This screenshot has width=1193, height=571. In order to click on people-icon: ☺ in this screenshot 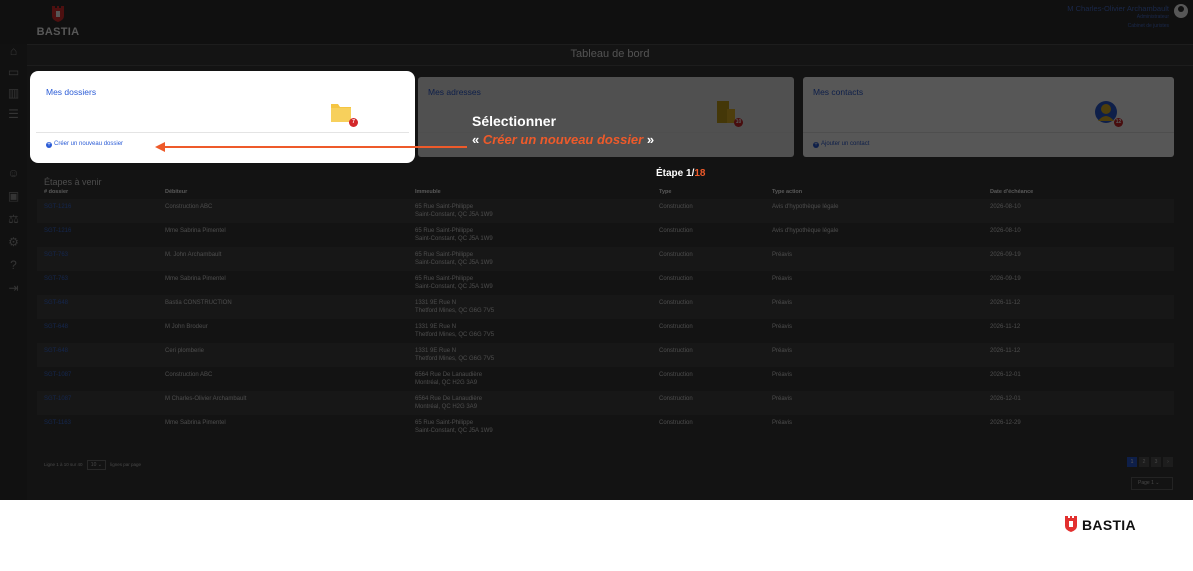, I will do `click(13, 173)`.